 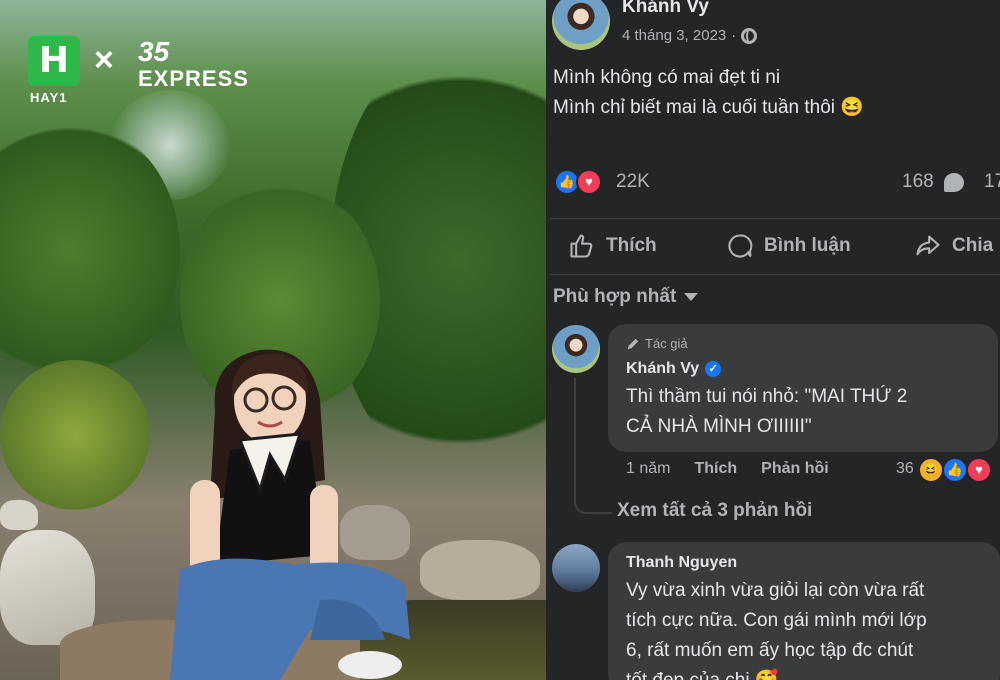 What do you see at coordinates (775, 274) in the screenshot?
I see `divider-bottom` at bounding box center [775, 274].